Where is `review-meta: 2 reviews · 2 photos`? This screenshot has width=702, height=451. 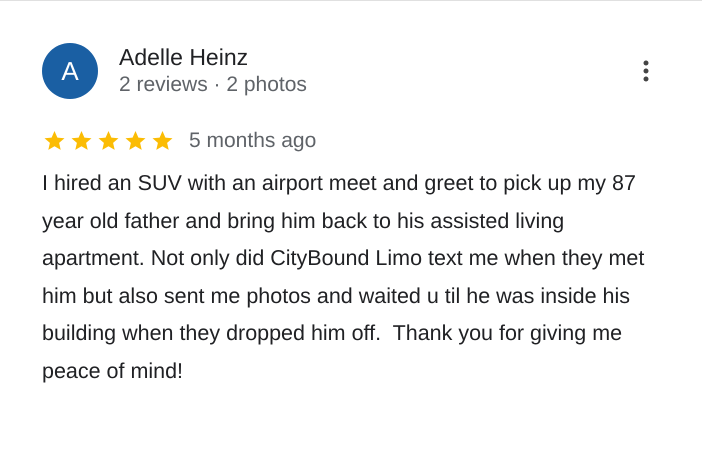
review-meta: 2 reviews · 2 photos is located at coordinates (213, 85).